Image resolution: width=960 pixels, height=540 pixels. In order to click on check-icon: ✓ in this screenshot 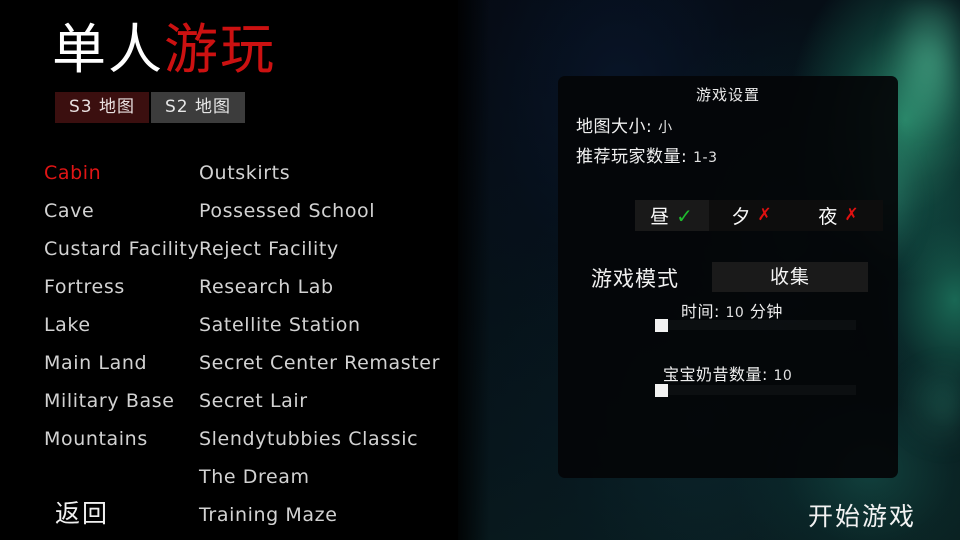, I will do `click(685, 215)`.